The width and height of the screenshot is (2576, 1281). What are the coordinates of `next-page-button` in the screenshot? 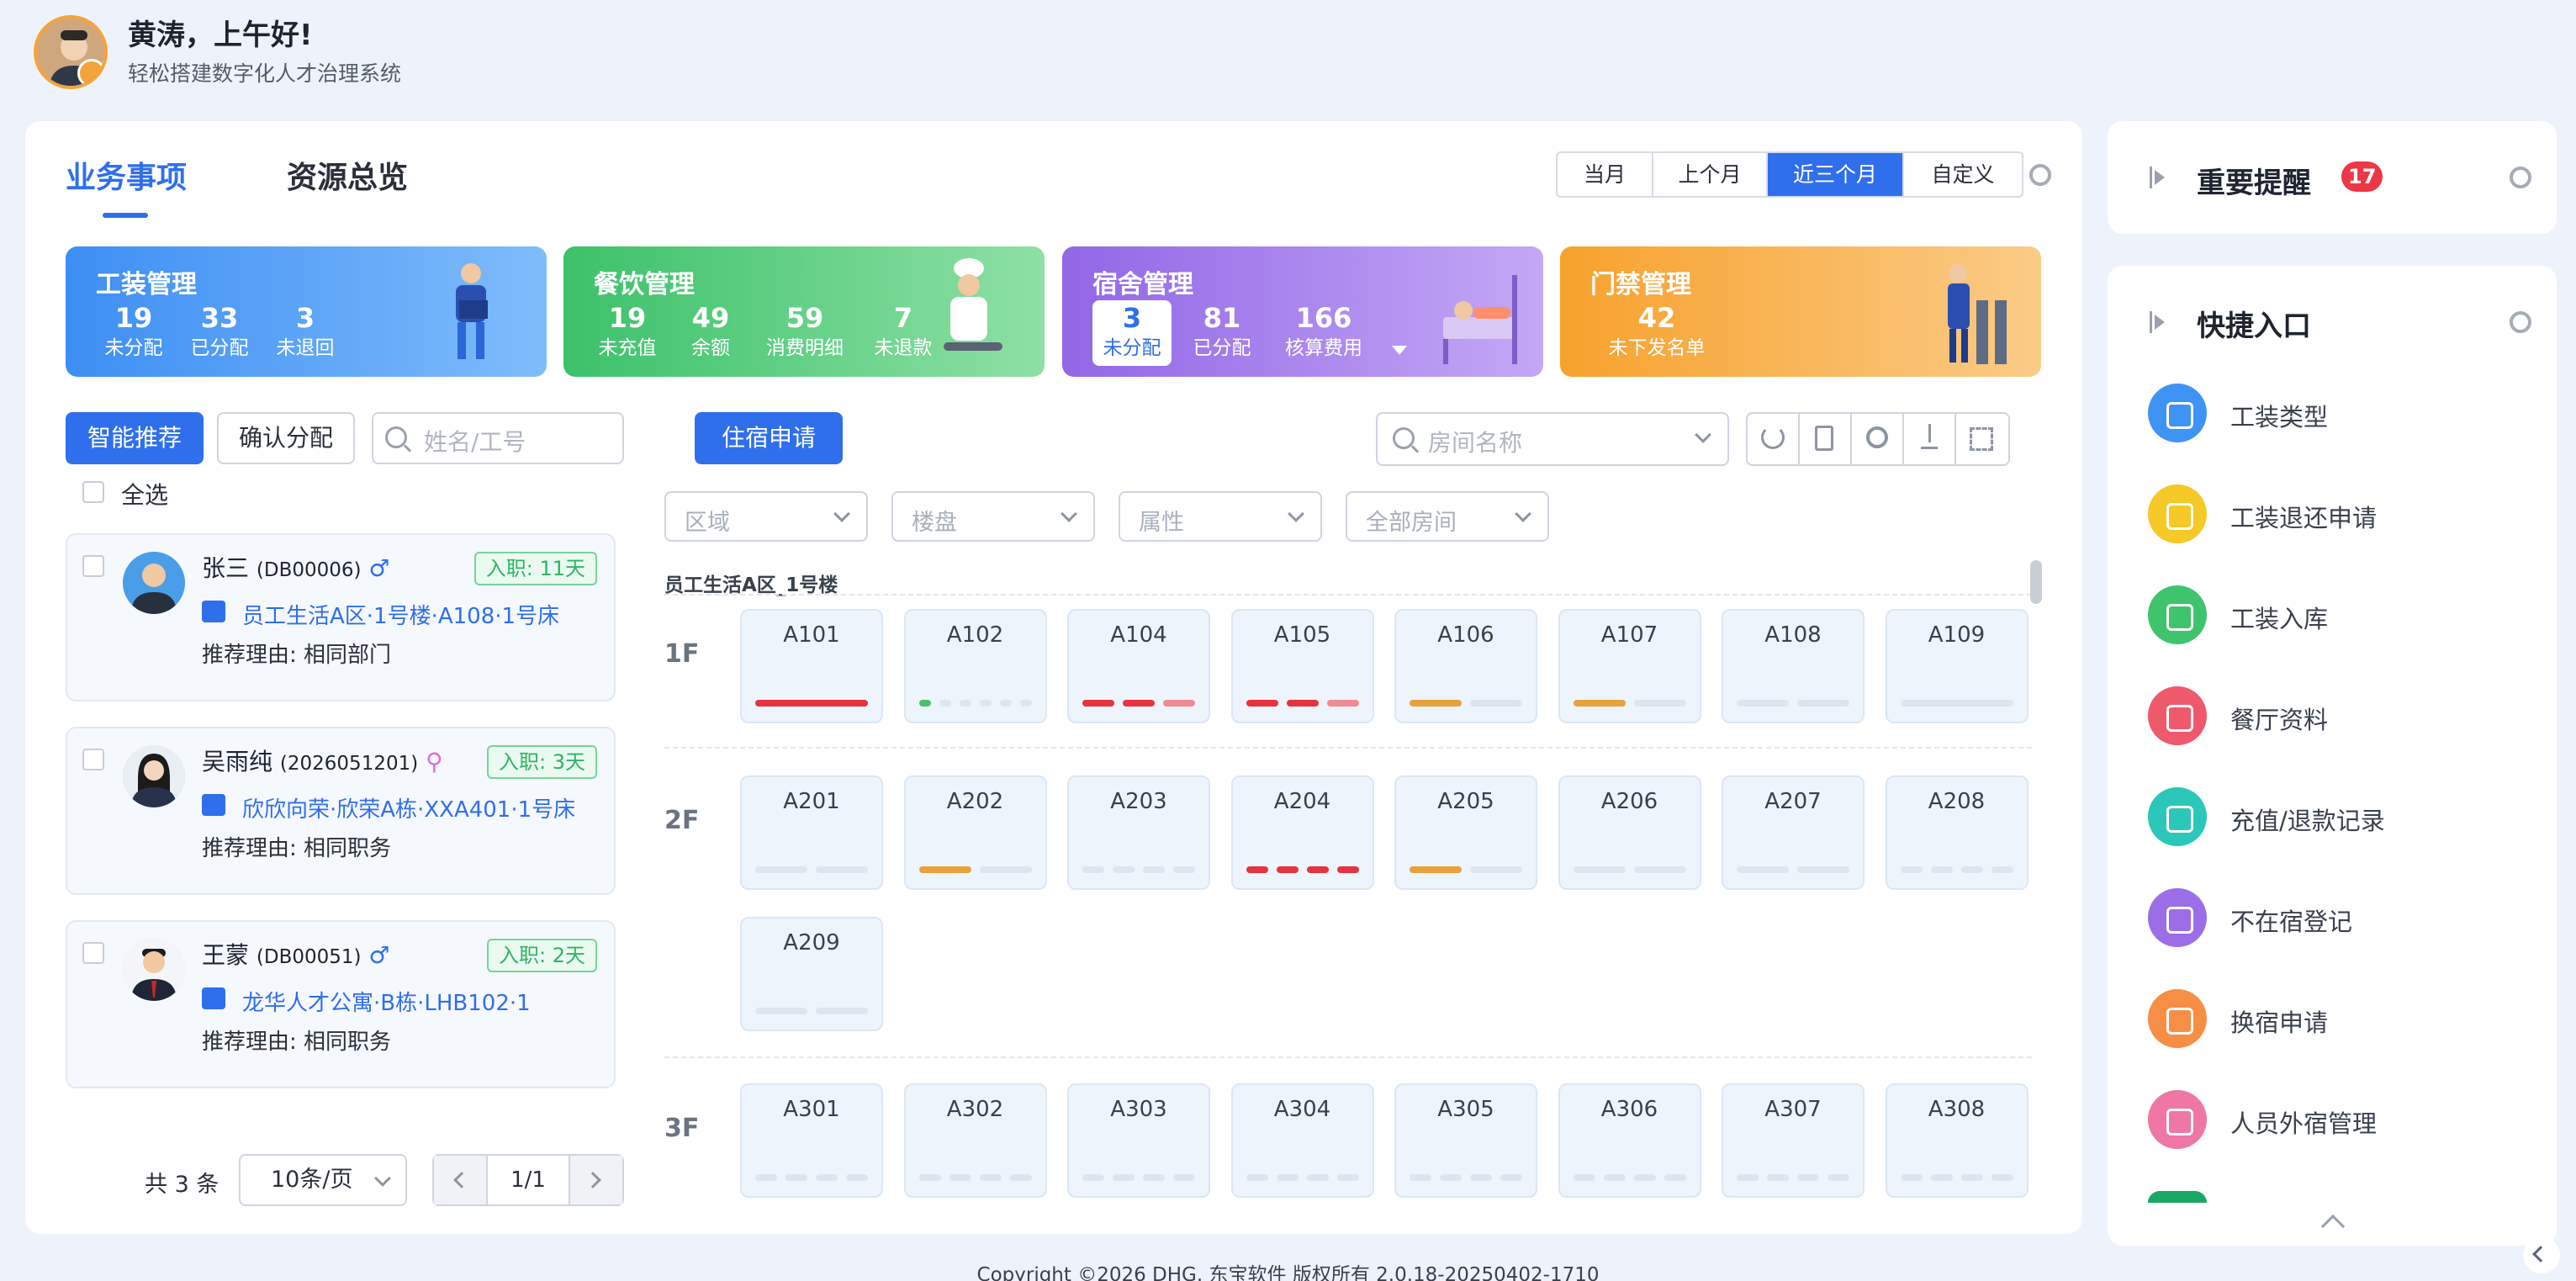 It's located at (595, 1180).